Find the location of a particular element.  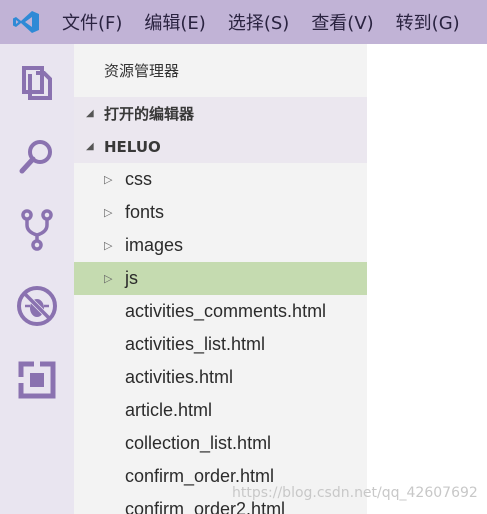

folder-css: ▷ css is located at coordinates (220, 179).